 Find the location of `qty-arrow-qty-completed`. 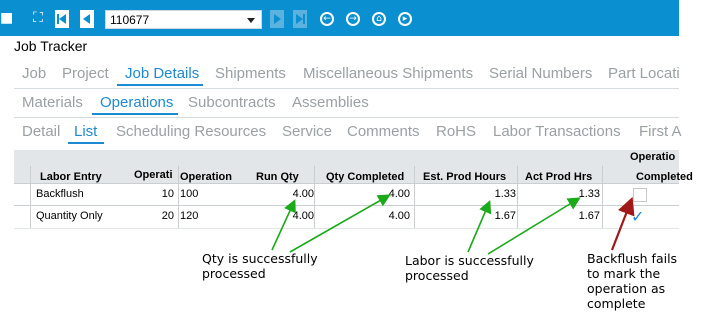

qty-arrow-qty-completed is located at coordinates (340, 223).